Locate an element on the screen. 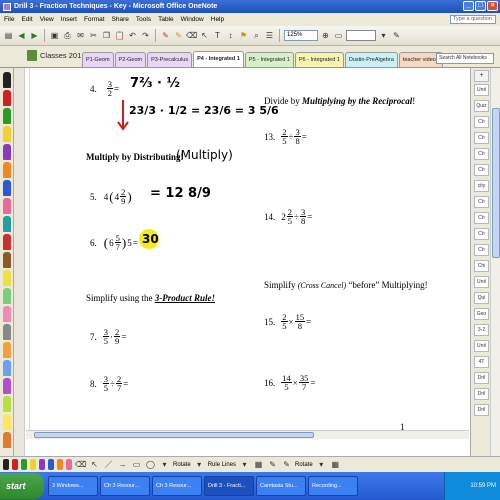  arrow-icon: → is located at coordinates (122, 464).